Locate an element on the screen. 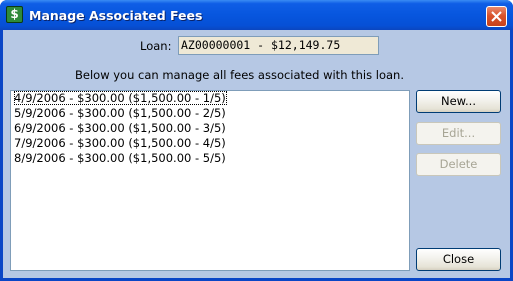  fee-list-item: 4/9/2006 - $300.00 ($1,500.00 - 1/5) is located at coordinates (210, 98).